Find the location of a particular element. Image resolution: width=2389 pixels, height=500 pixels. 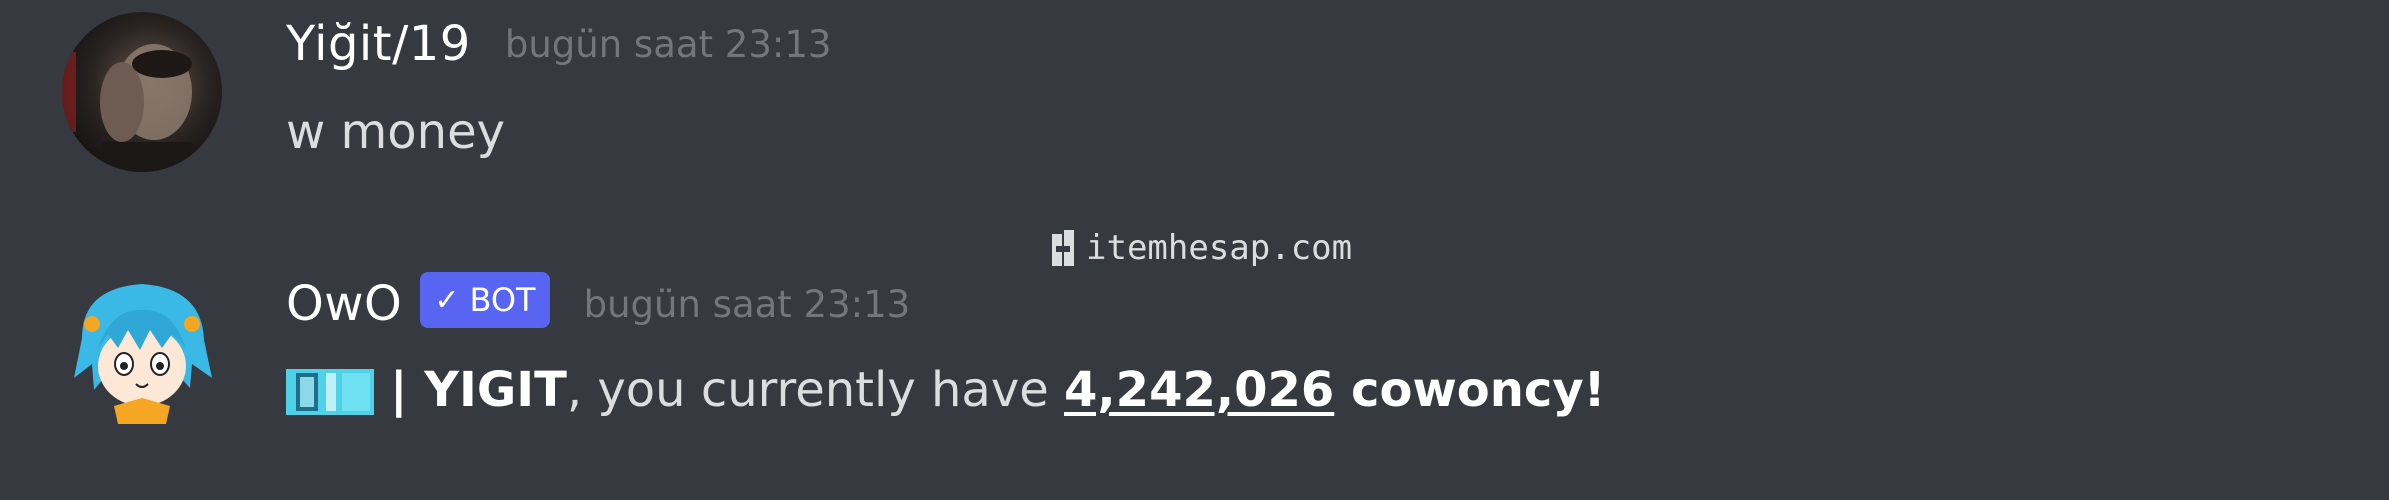

cowoncy-emoji-icon is located at coordinates (330, 392).